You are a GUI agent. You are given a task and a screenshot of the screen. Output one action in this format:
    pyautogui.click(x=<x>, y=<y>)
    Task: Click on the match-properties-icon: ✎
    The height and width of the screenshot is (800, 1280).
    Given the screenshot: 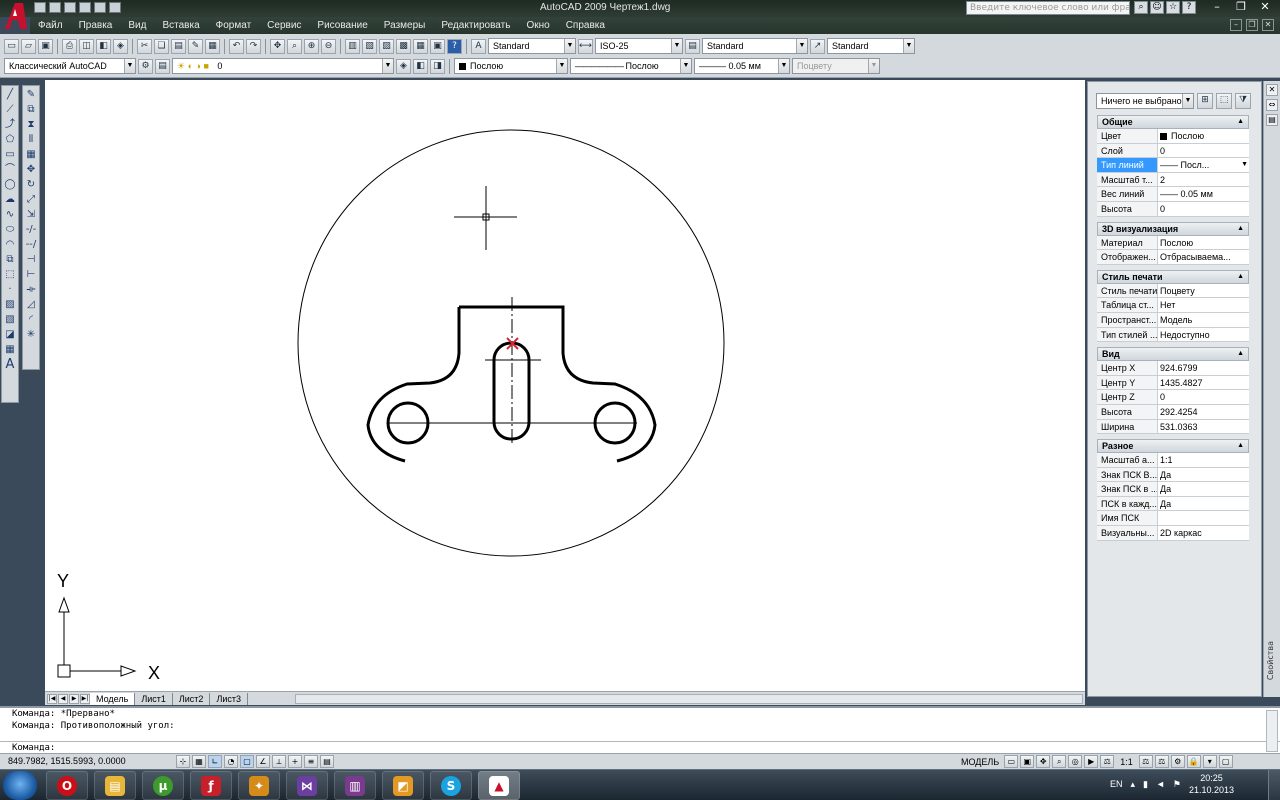 What is the action you would take?
    pyautogui.click(x=195, y=46)
    